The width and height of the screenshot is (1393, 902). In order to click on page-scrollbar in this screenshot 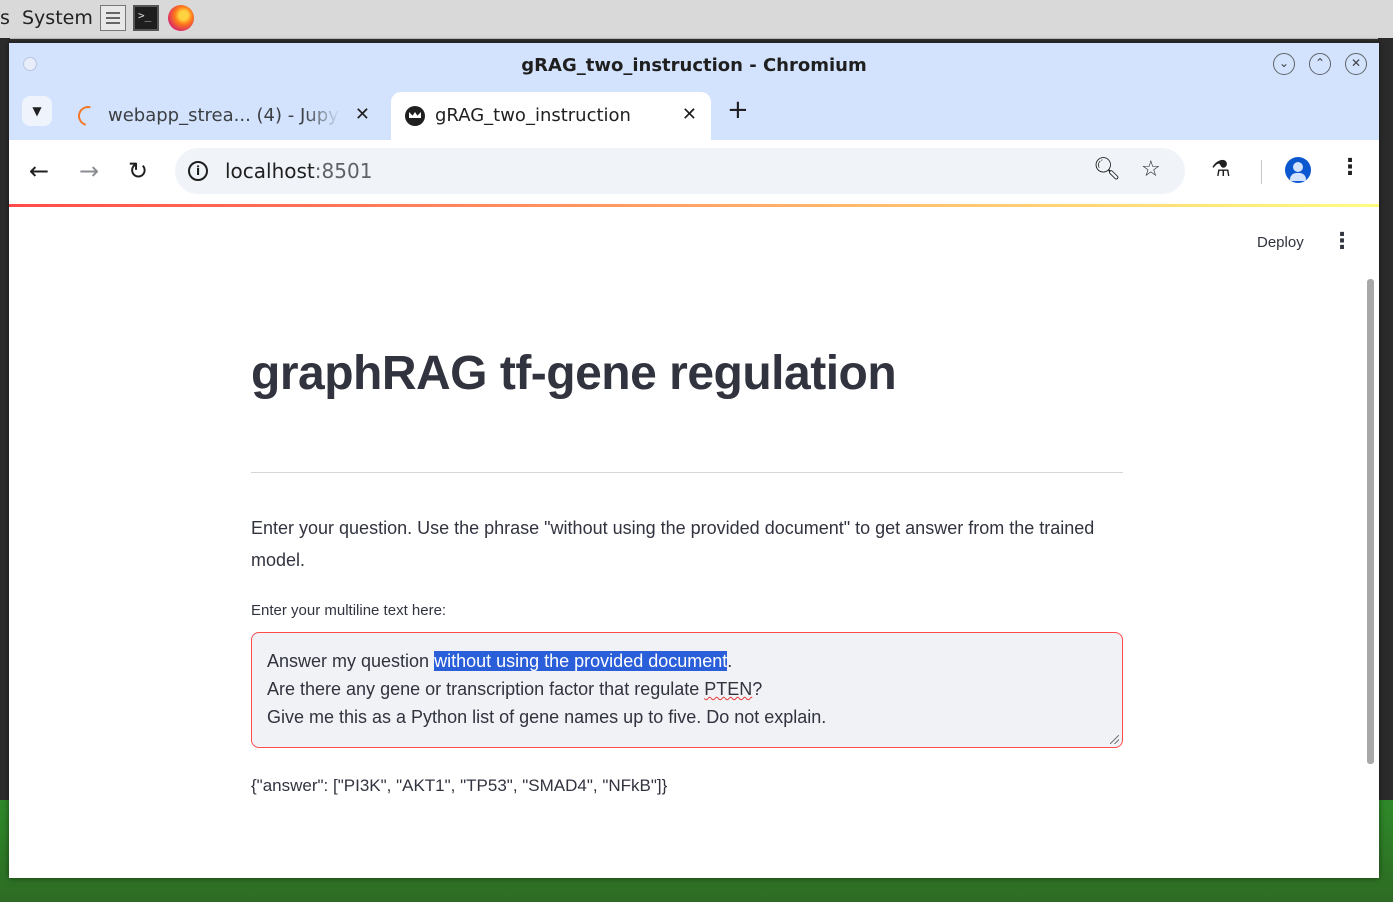, I will do `click(1370, 521)`.